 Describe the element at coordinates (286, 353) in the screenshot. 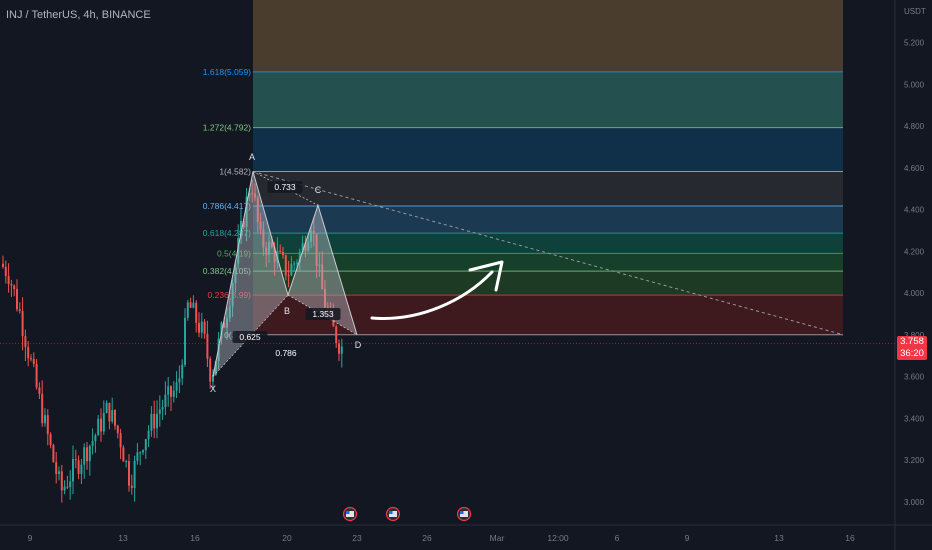

I see `pattern-ratio-label: 0.786` at that location.